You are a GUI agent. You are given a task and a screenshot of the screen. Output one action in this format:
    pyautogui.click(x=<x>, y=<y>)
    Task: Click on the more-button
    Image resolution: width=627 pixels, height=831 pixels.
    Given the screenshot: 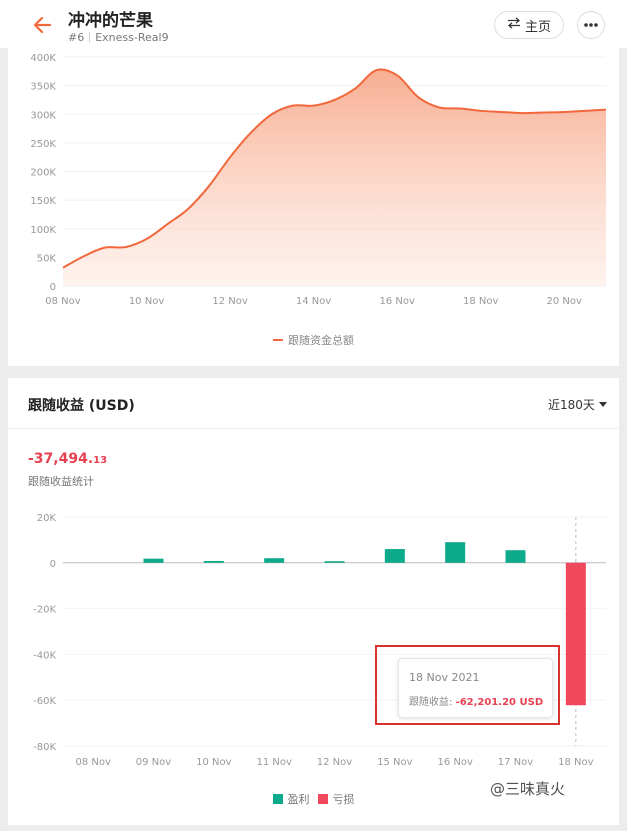 What is the action you would take?
    pyautogui.click(x=591, y=25)
    